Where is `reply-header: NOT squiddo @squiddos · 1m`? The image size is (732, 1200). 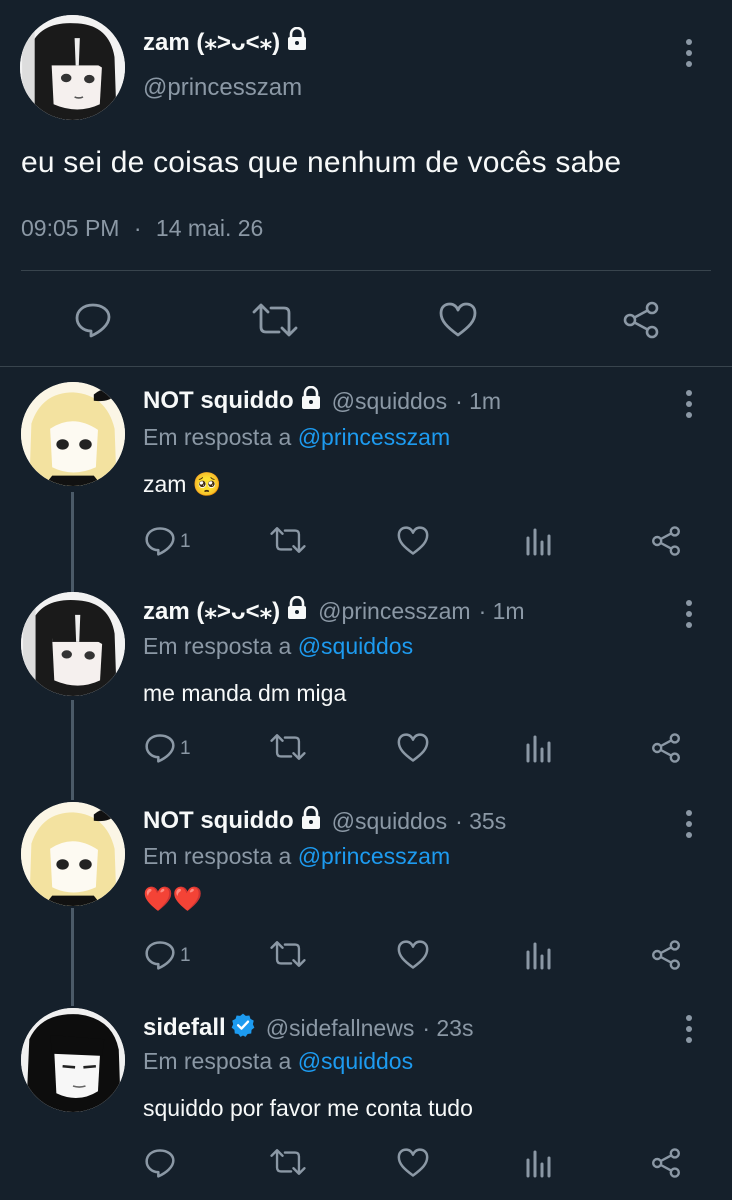
reply-header: NOT squiddo @squiddos · 1m is located at coordinates (322, 400).